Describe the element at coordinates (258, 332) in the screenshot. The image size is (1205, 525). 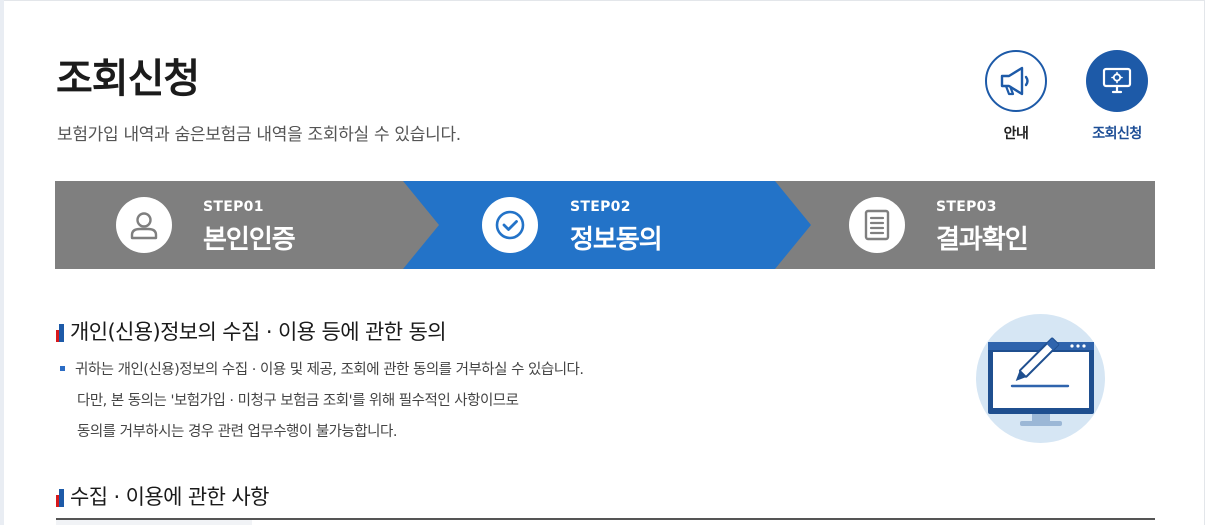
I see `consent-section-title-text: 개인(신용)정보의 수집 · 이용 등에 관한 동의` at that location.